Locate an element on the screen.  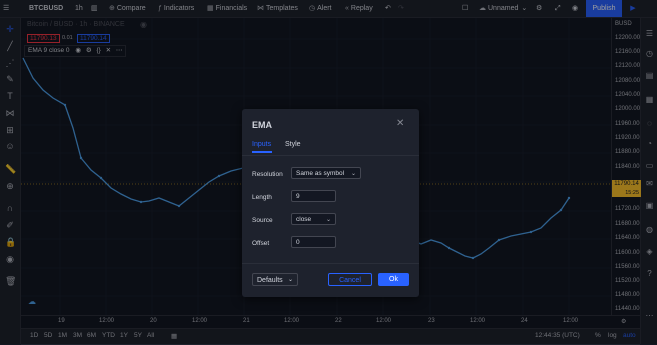
ok-button: Ok is located at coordinates (393, 279).